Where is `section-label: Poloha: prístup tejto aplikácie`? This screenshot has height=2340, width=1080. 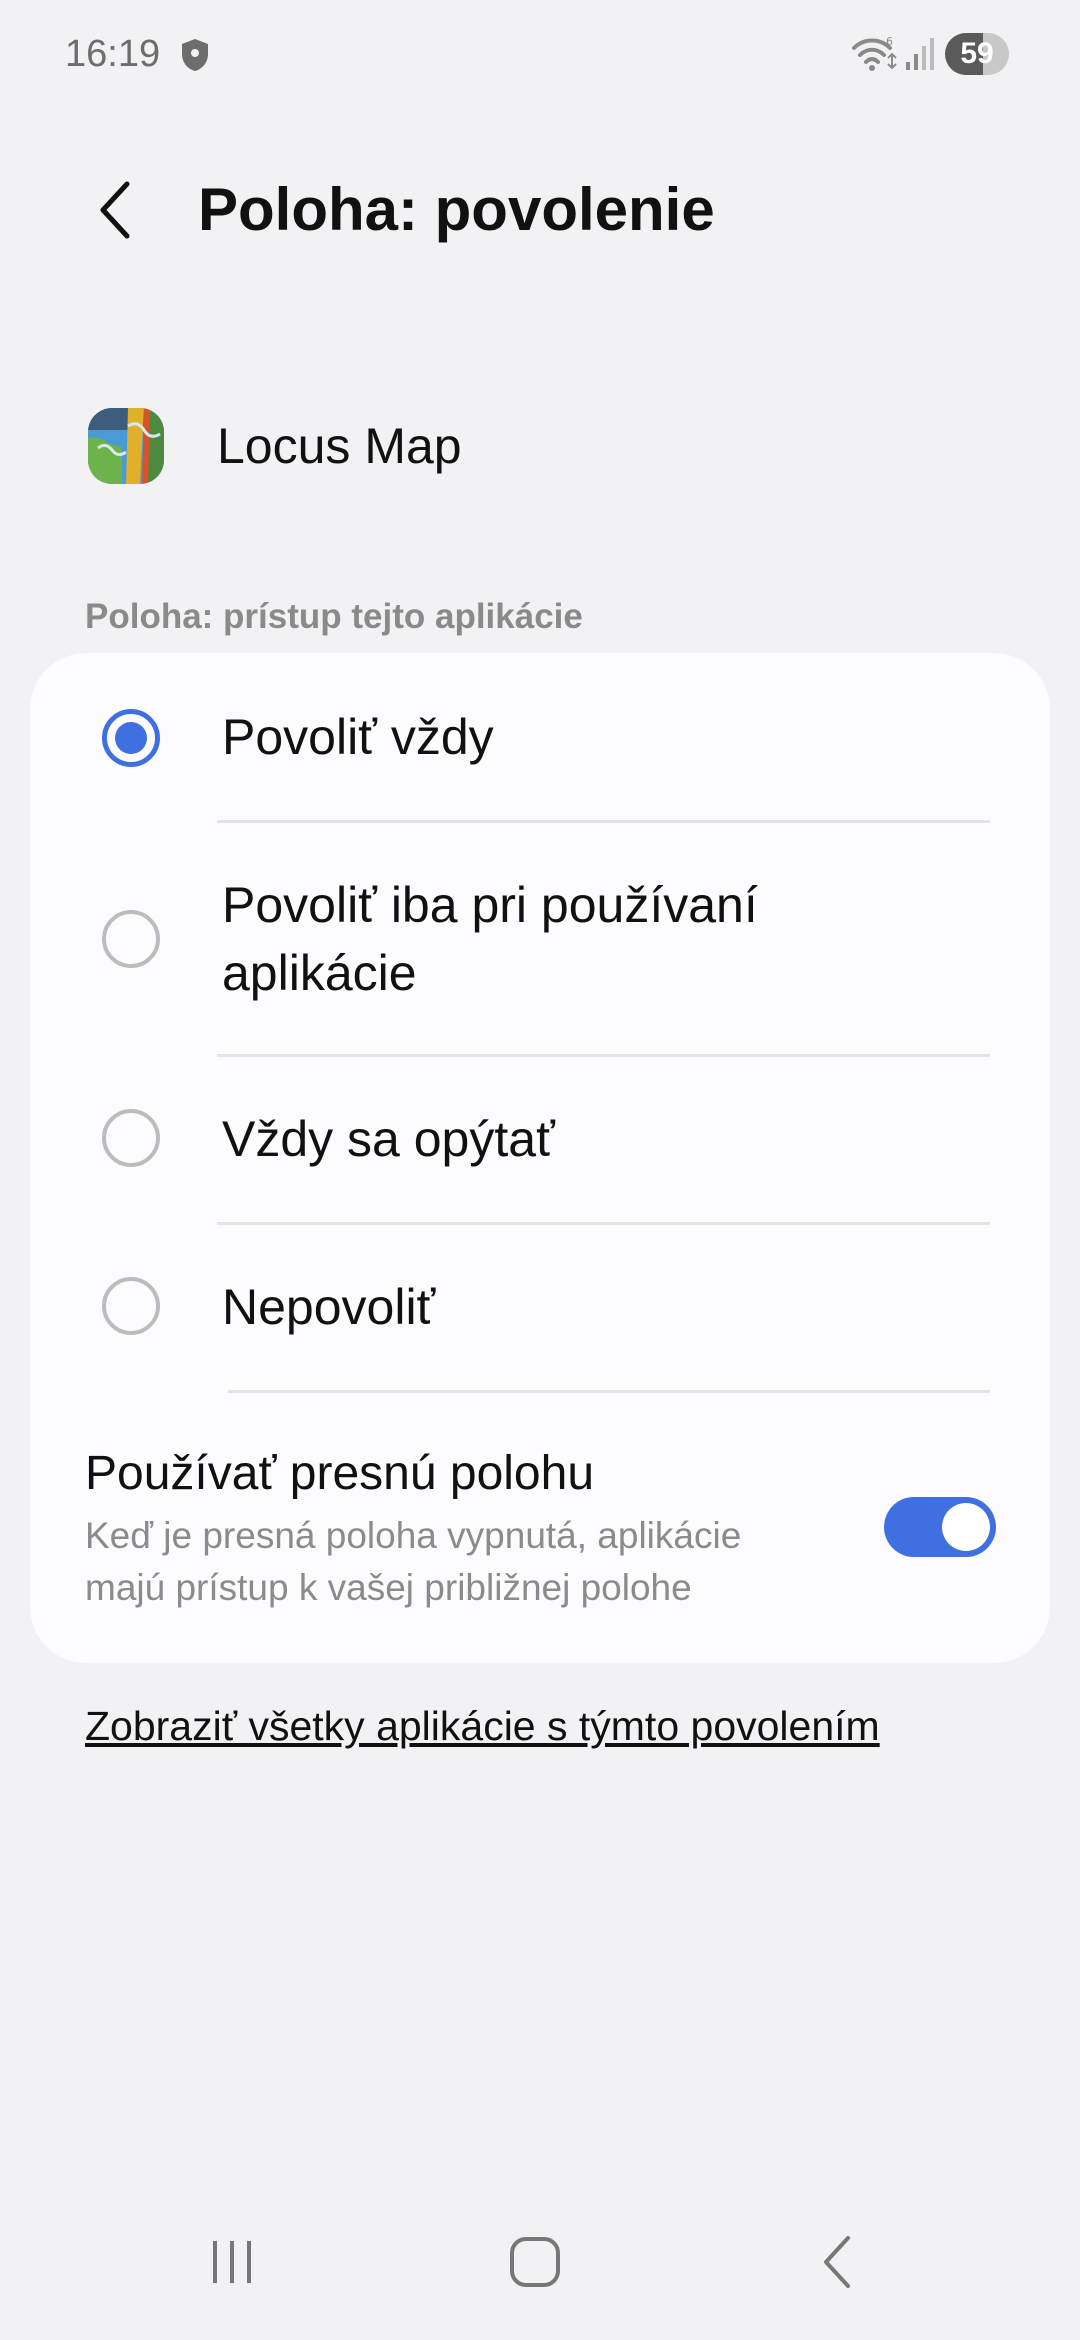
section-label: Poloha: prístup tejto aplikácie is located at coordinates (334, 616).